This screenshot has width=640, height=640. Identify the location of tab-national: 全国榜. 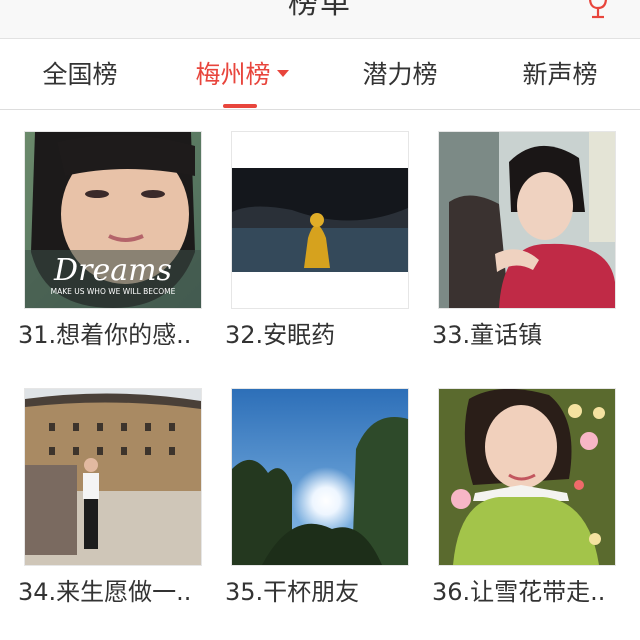
(80, 75).